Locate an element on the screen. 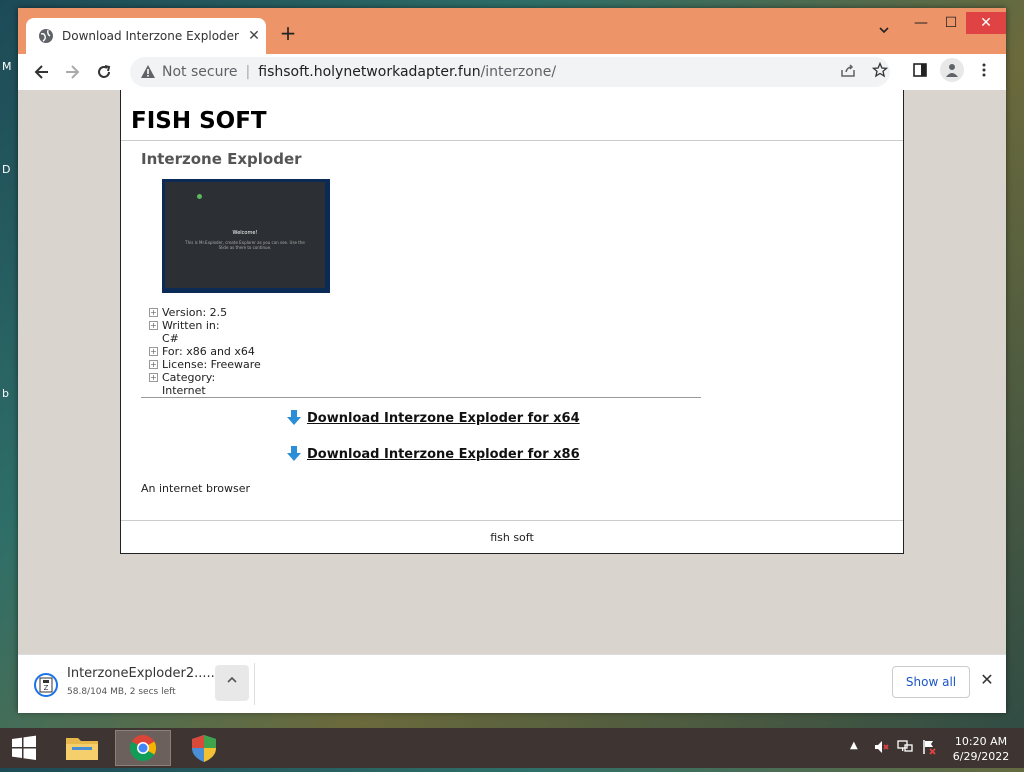 The height and width of the screenshot is (772, 1024). profile-icon is located at coordinates (952, 70).